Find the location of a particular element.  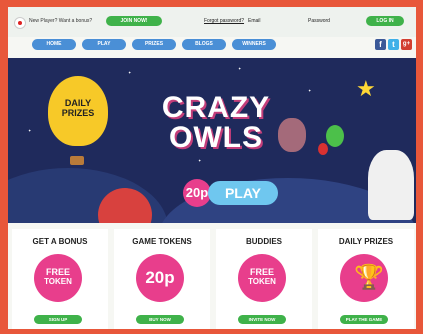

nav-winners: WINNERS is located at coordinates (254, 44).